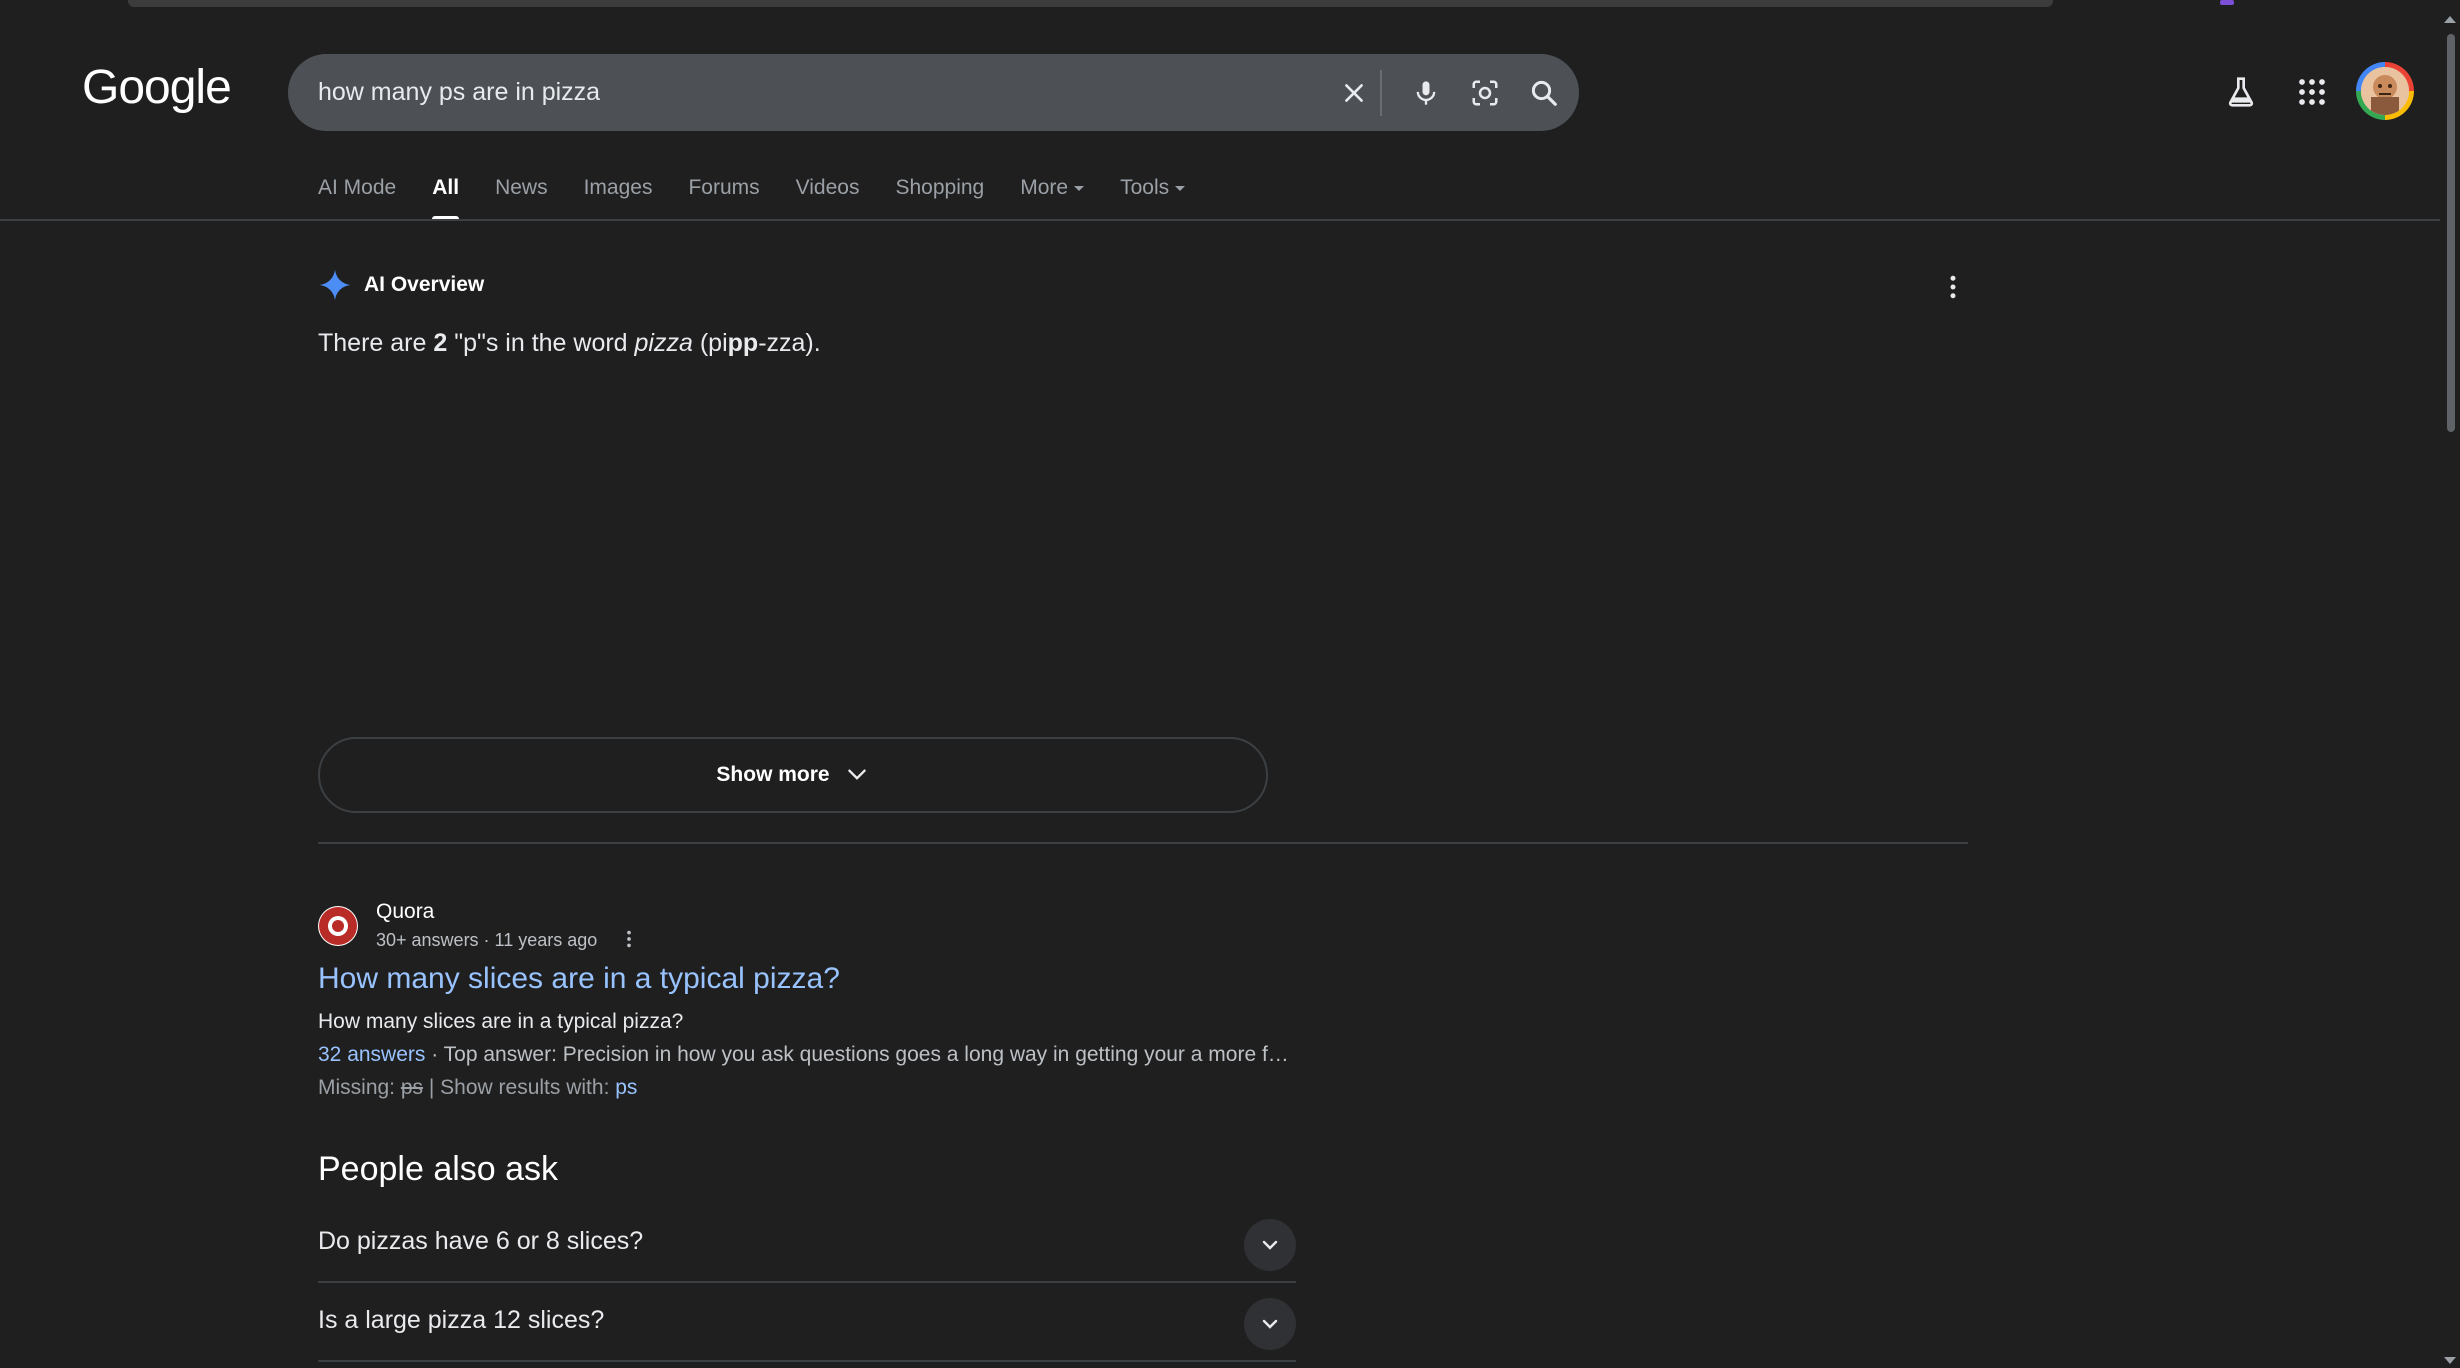 This screenshot has width=2460, height=1368. What do you see at coordinates (459, 92) in the screenshot?
I see `search-input: how many ps are in pizza` at bounding box center [459, 92].